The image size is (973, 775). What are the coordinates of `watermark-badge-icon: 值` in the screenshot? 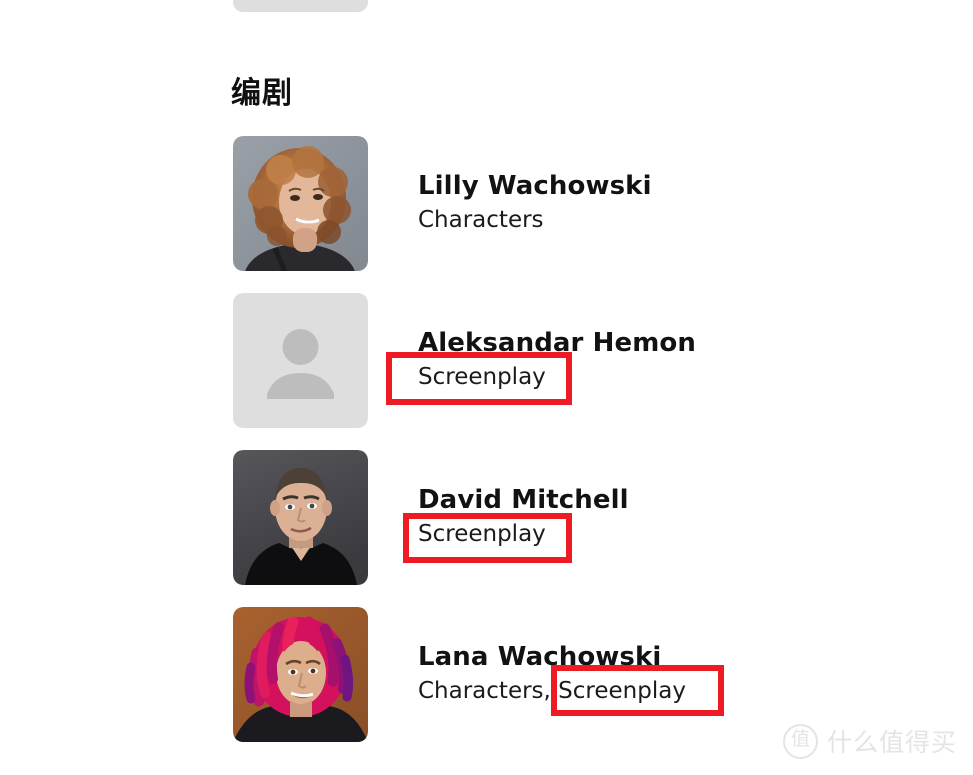 It's located at (800, 741).